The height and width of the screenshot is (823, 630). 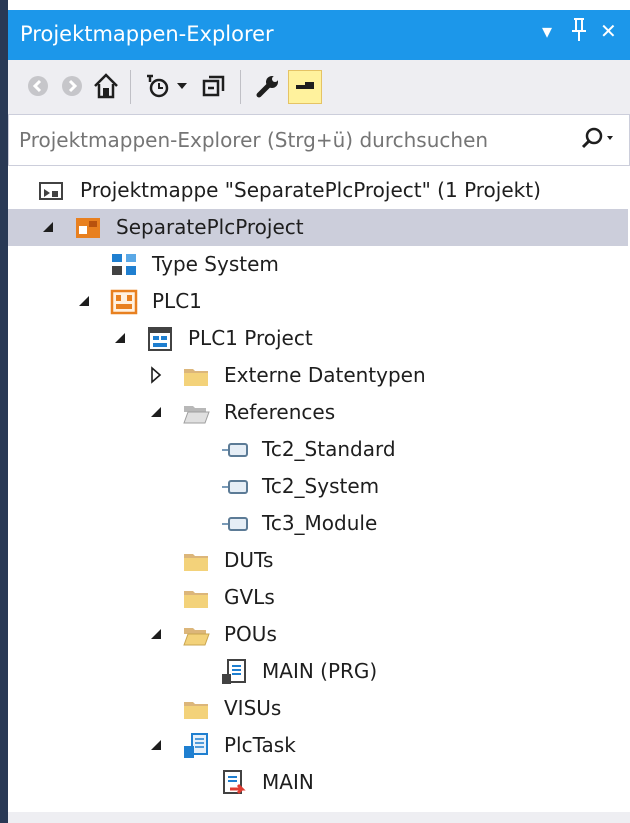 What do you see at coordinates (196, 746) in the screenshot?
I see `task-icon` at bounding box center [196, 746].